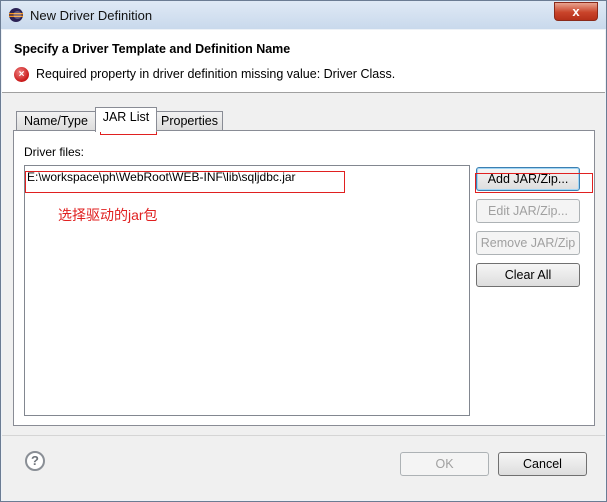 Image resolution: width=607 pixels, height=502 pixels. I want to click on tab-jar-list: JAR List, so click(126, 119).